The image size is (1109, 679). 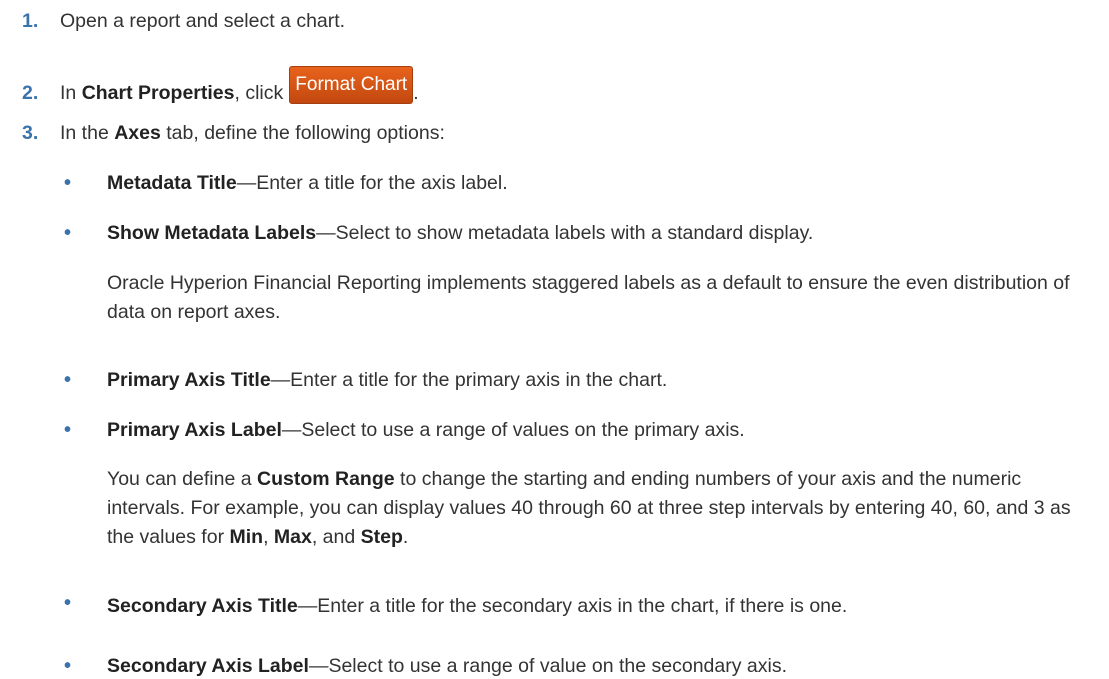 What do you see at coordinates (189, 380) in the screenshot?
I see `option-term: Primary Axis Title` at bounding box center [189, 380].